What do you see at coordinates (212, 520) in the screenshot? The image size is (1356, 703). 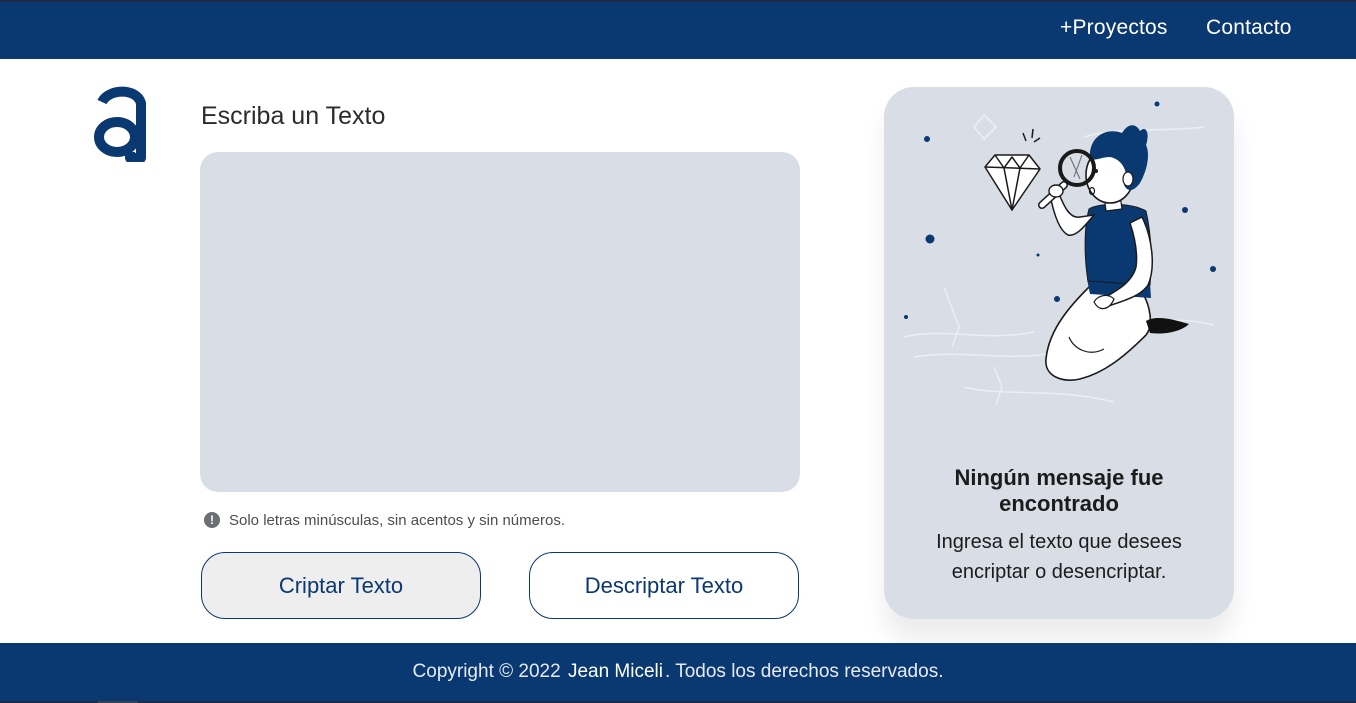 I see `exclamation-circle-icon: !` at bounding box center [212, 520].